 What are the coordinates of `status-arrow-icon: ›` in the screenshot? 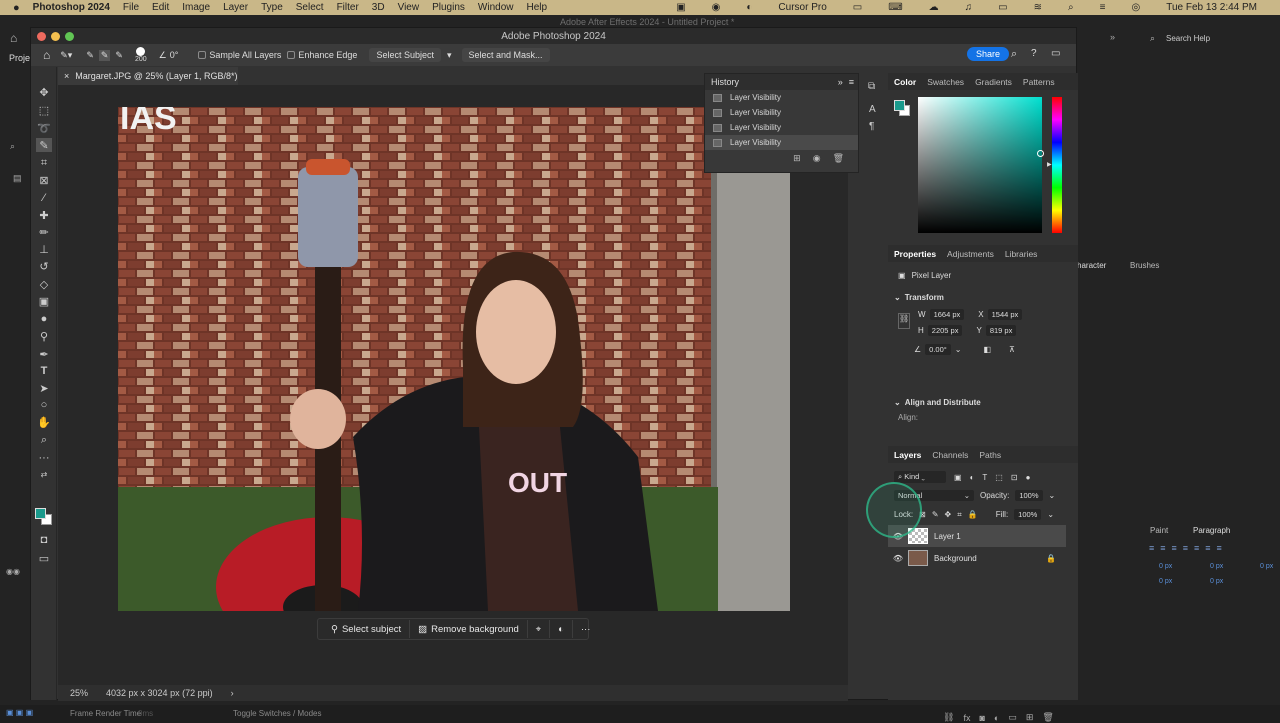 It's located at (232, 693).